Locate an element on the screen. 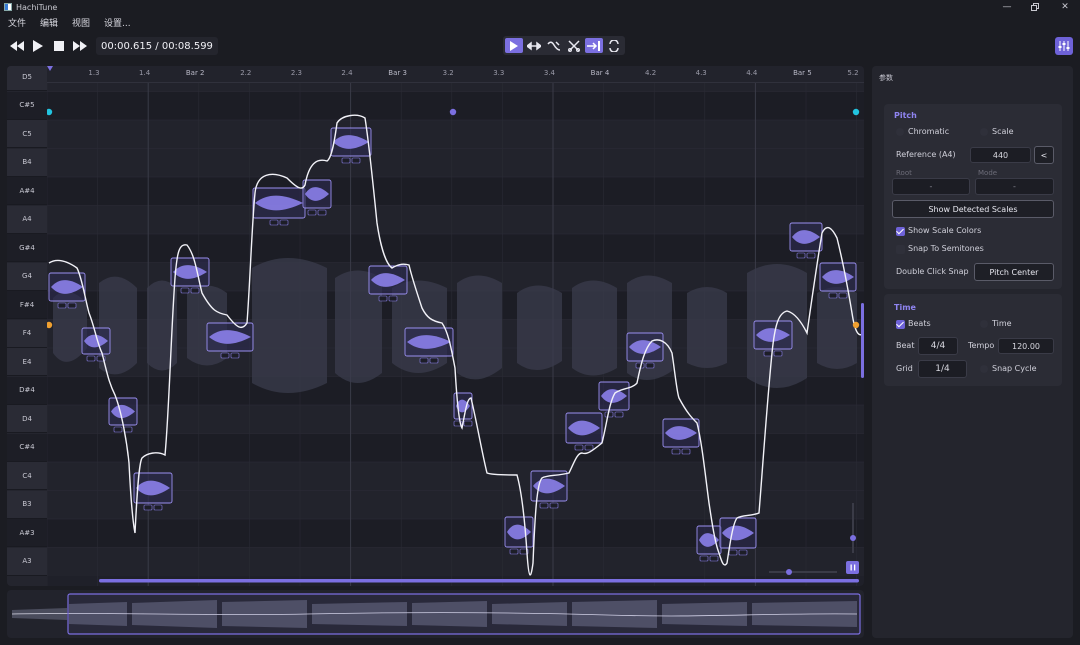 This screenshot has width=1080, height=645. pause-button is located at coordinates (852, 567).